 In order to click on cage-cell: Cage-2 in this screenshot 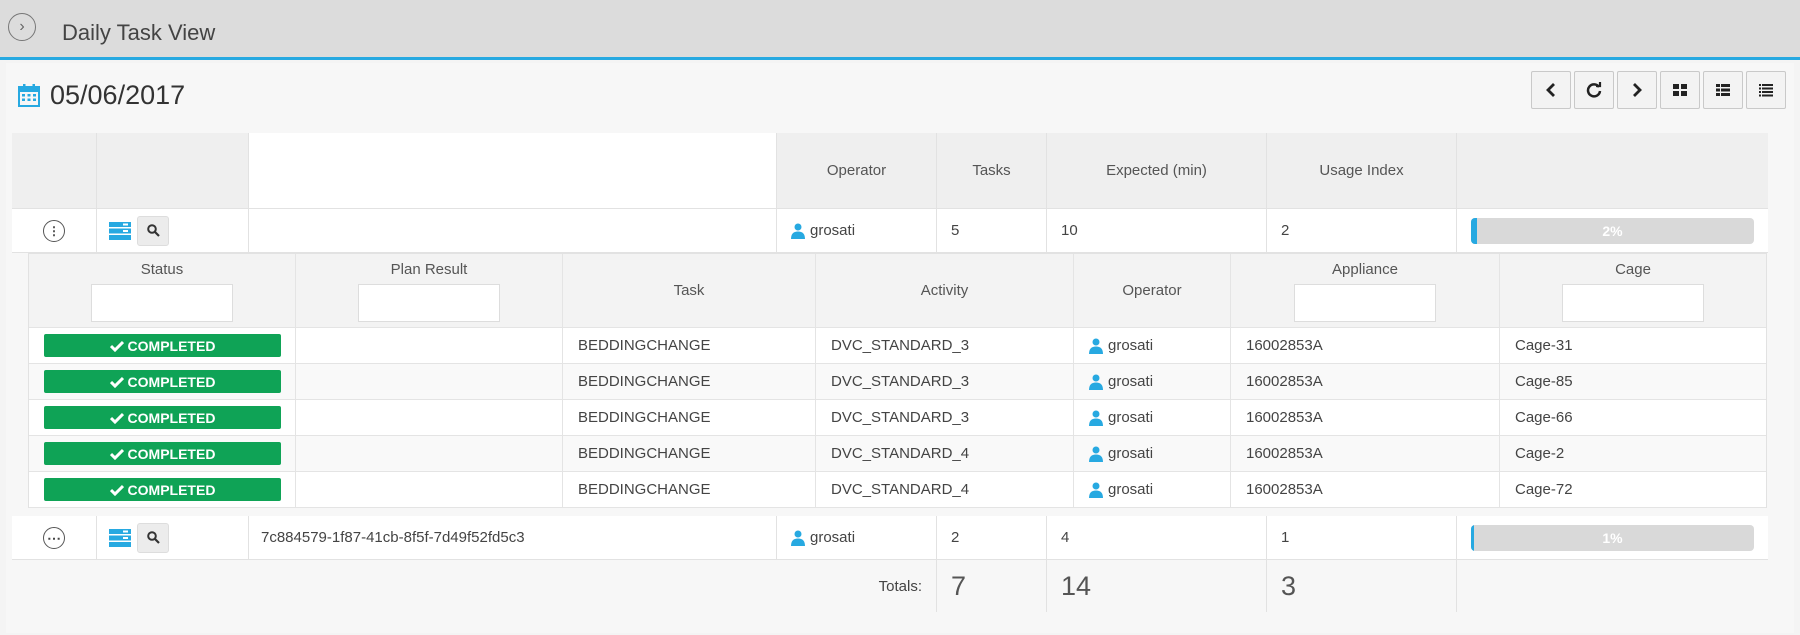, I will do `click(1633, 454)`.